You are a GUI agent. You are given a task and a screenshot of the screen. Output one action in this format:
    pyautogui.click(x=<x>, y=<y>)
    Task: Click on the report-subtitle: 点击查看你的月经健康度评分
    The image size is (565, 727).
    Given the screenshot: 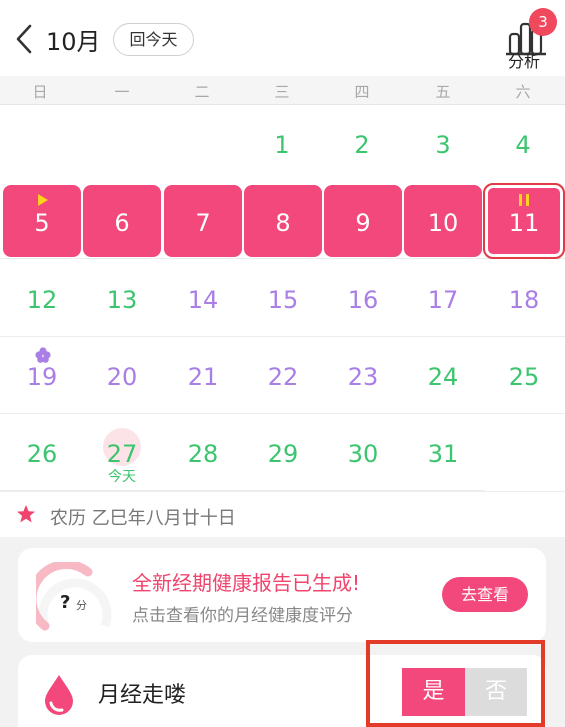 What is the action you would take?
    pyautogui.click(x=242, y=616)
    